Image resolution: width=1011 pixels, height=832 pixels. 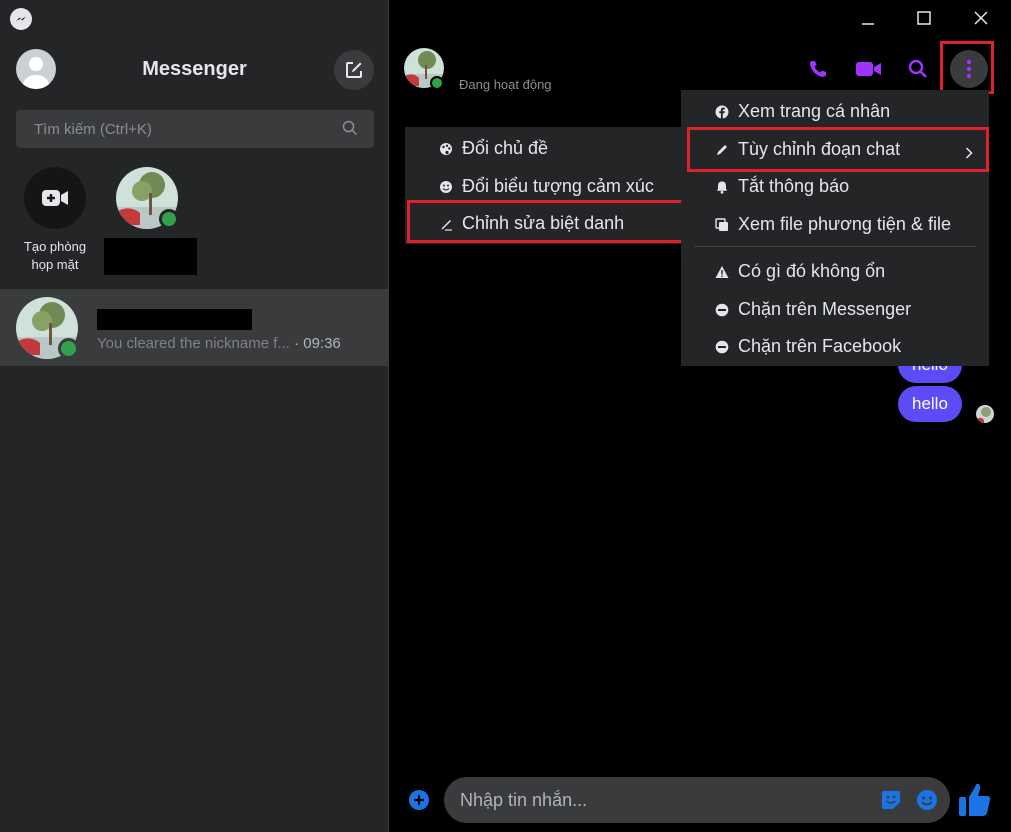 I want to click on compose-icon, so click(x=354, y=70).